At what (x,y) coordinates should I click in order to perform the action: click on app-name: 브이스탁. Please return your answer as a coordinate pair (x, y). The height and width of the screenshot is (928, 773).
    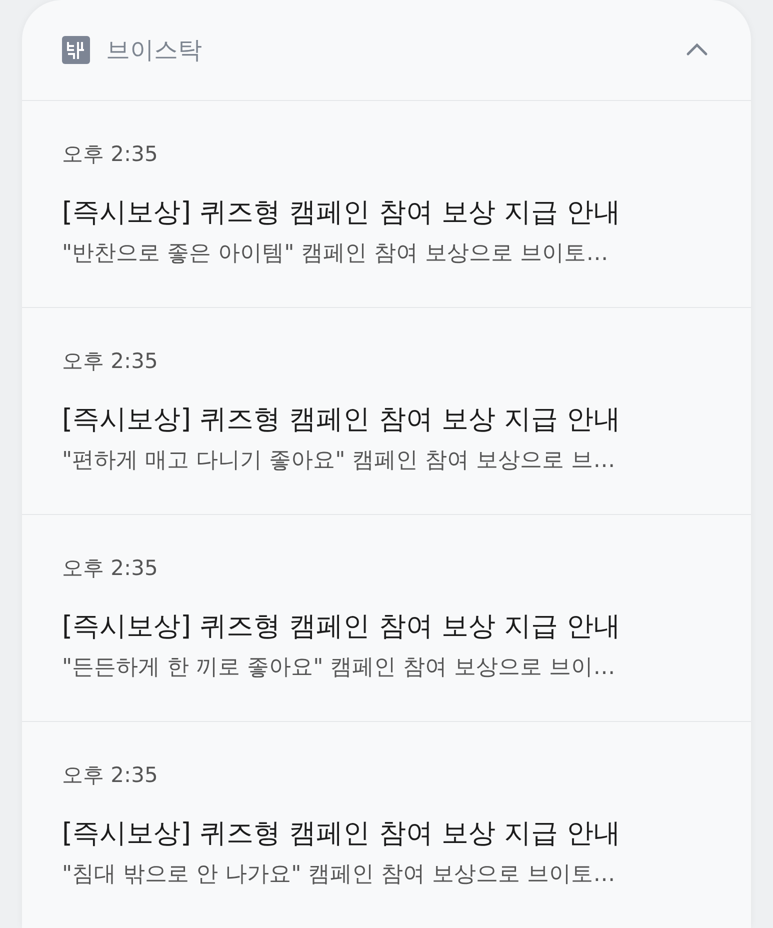
    Looking at the image, I should click on (154, 50).